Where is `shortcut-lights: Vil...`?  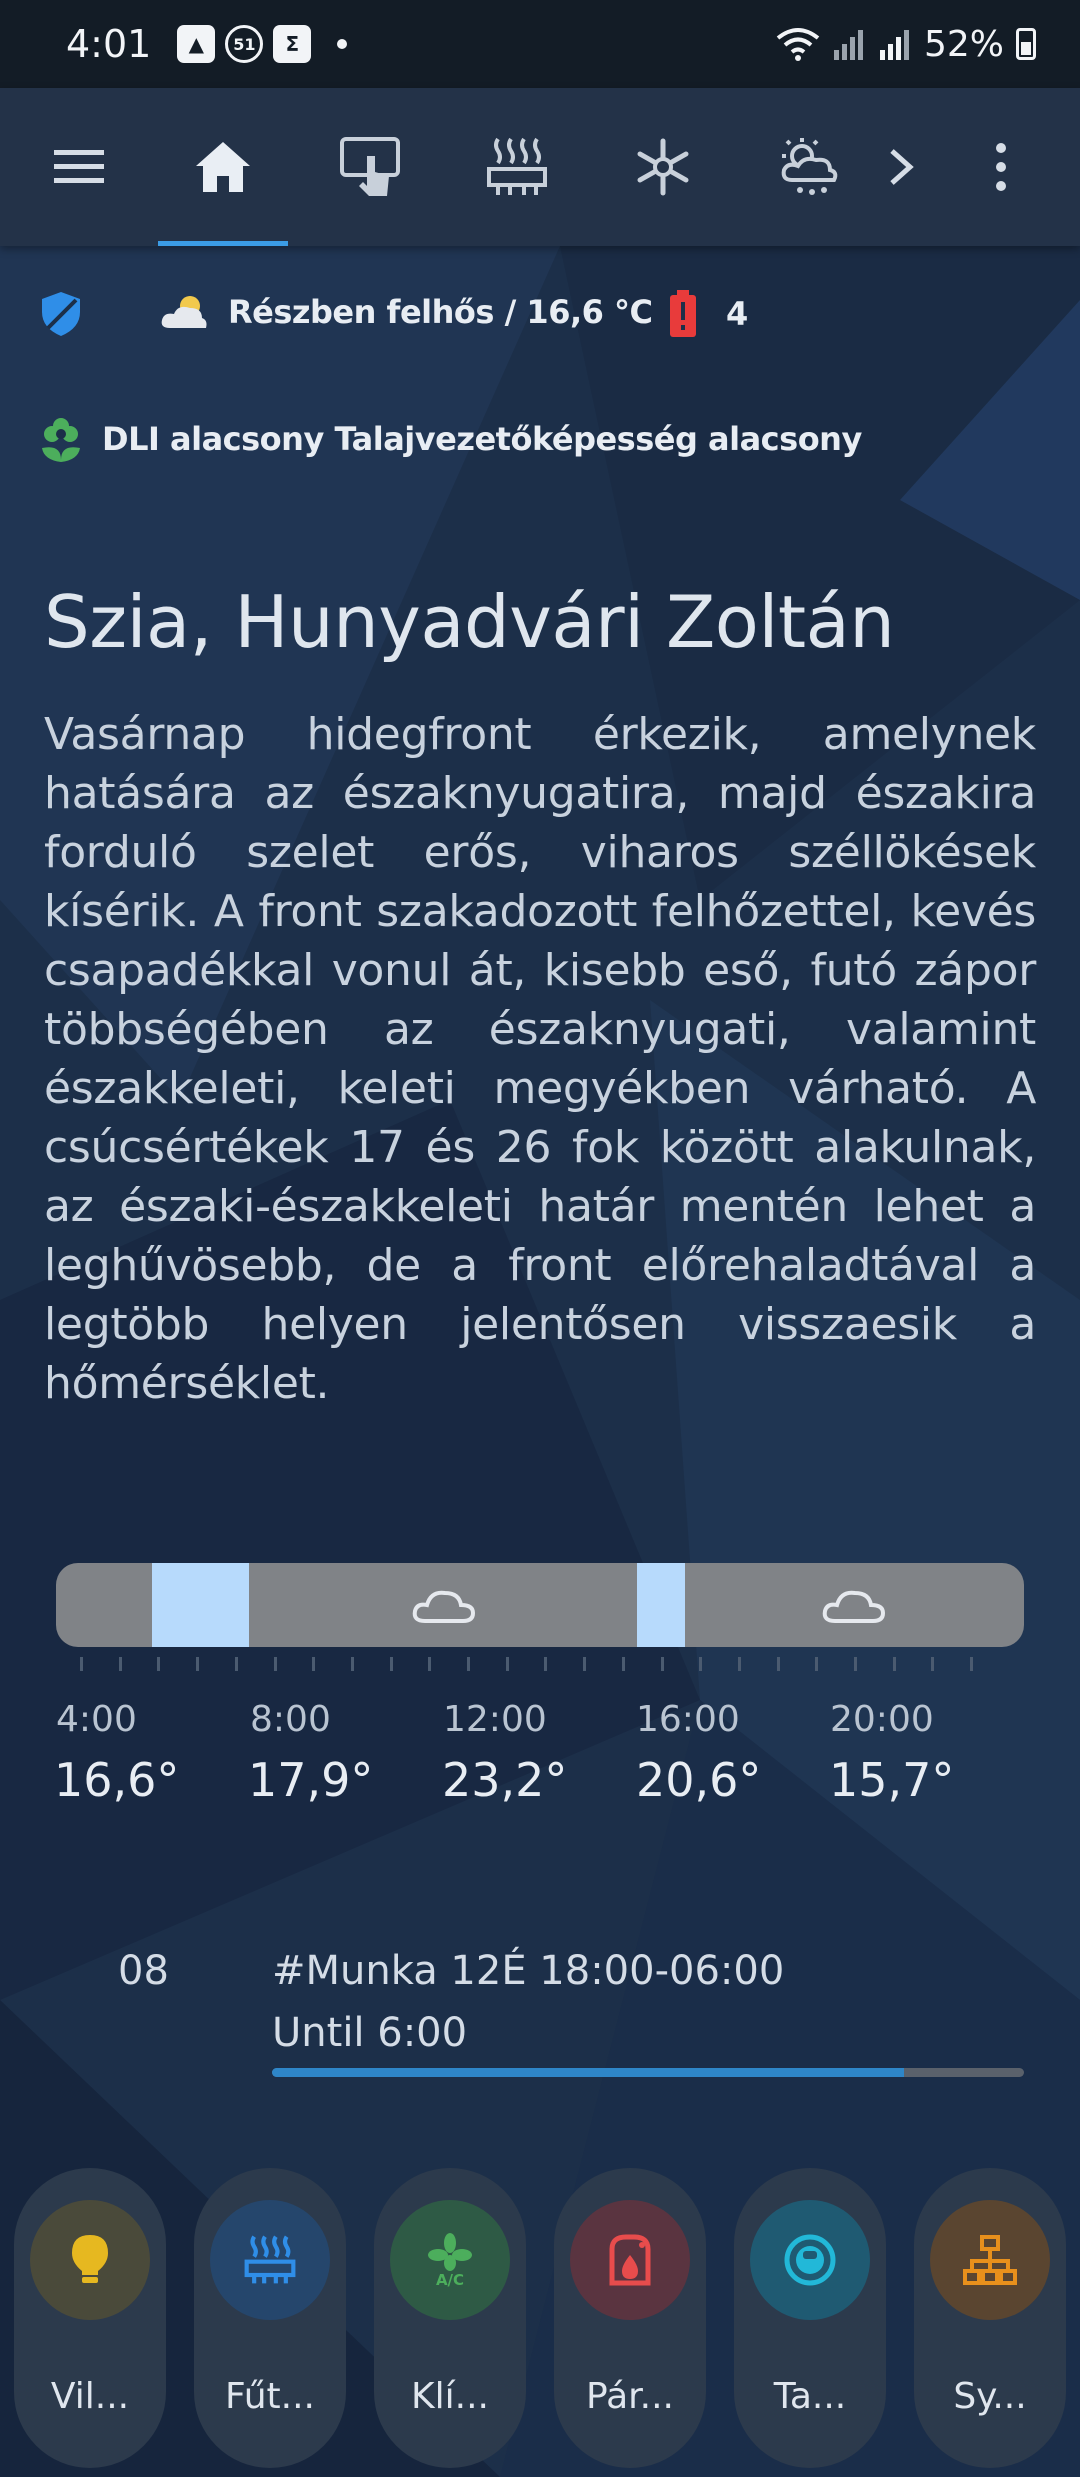 shortcut-lights: Vil... is located at coordinates (90, 2318).